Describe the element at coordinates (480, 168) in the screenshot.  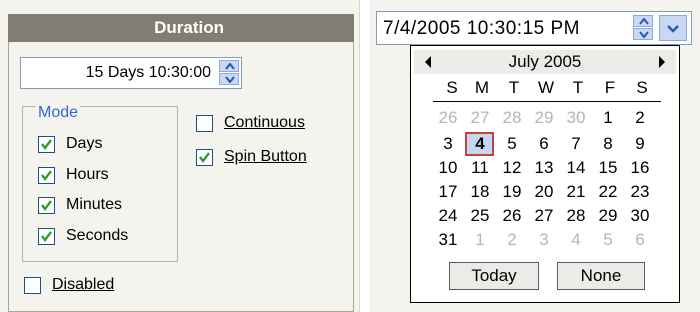
I see `calendar-day: 11` at that location.